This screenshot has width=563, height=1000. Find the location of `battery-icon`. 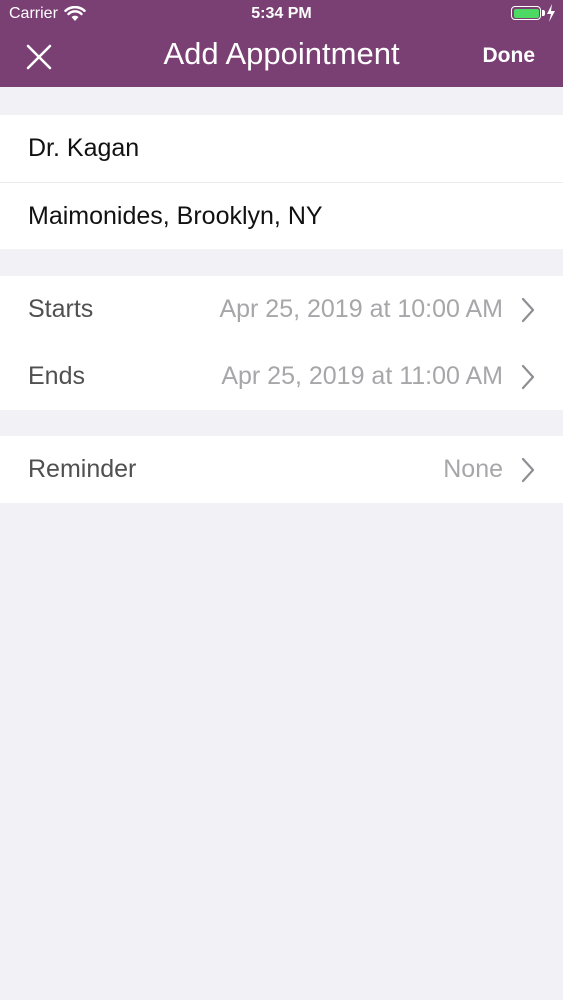

battery-icon is located at coordinates (528, 13).